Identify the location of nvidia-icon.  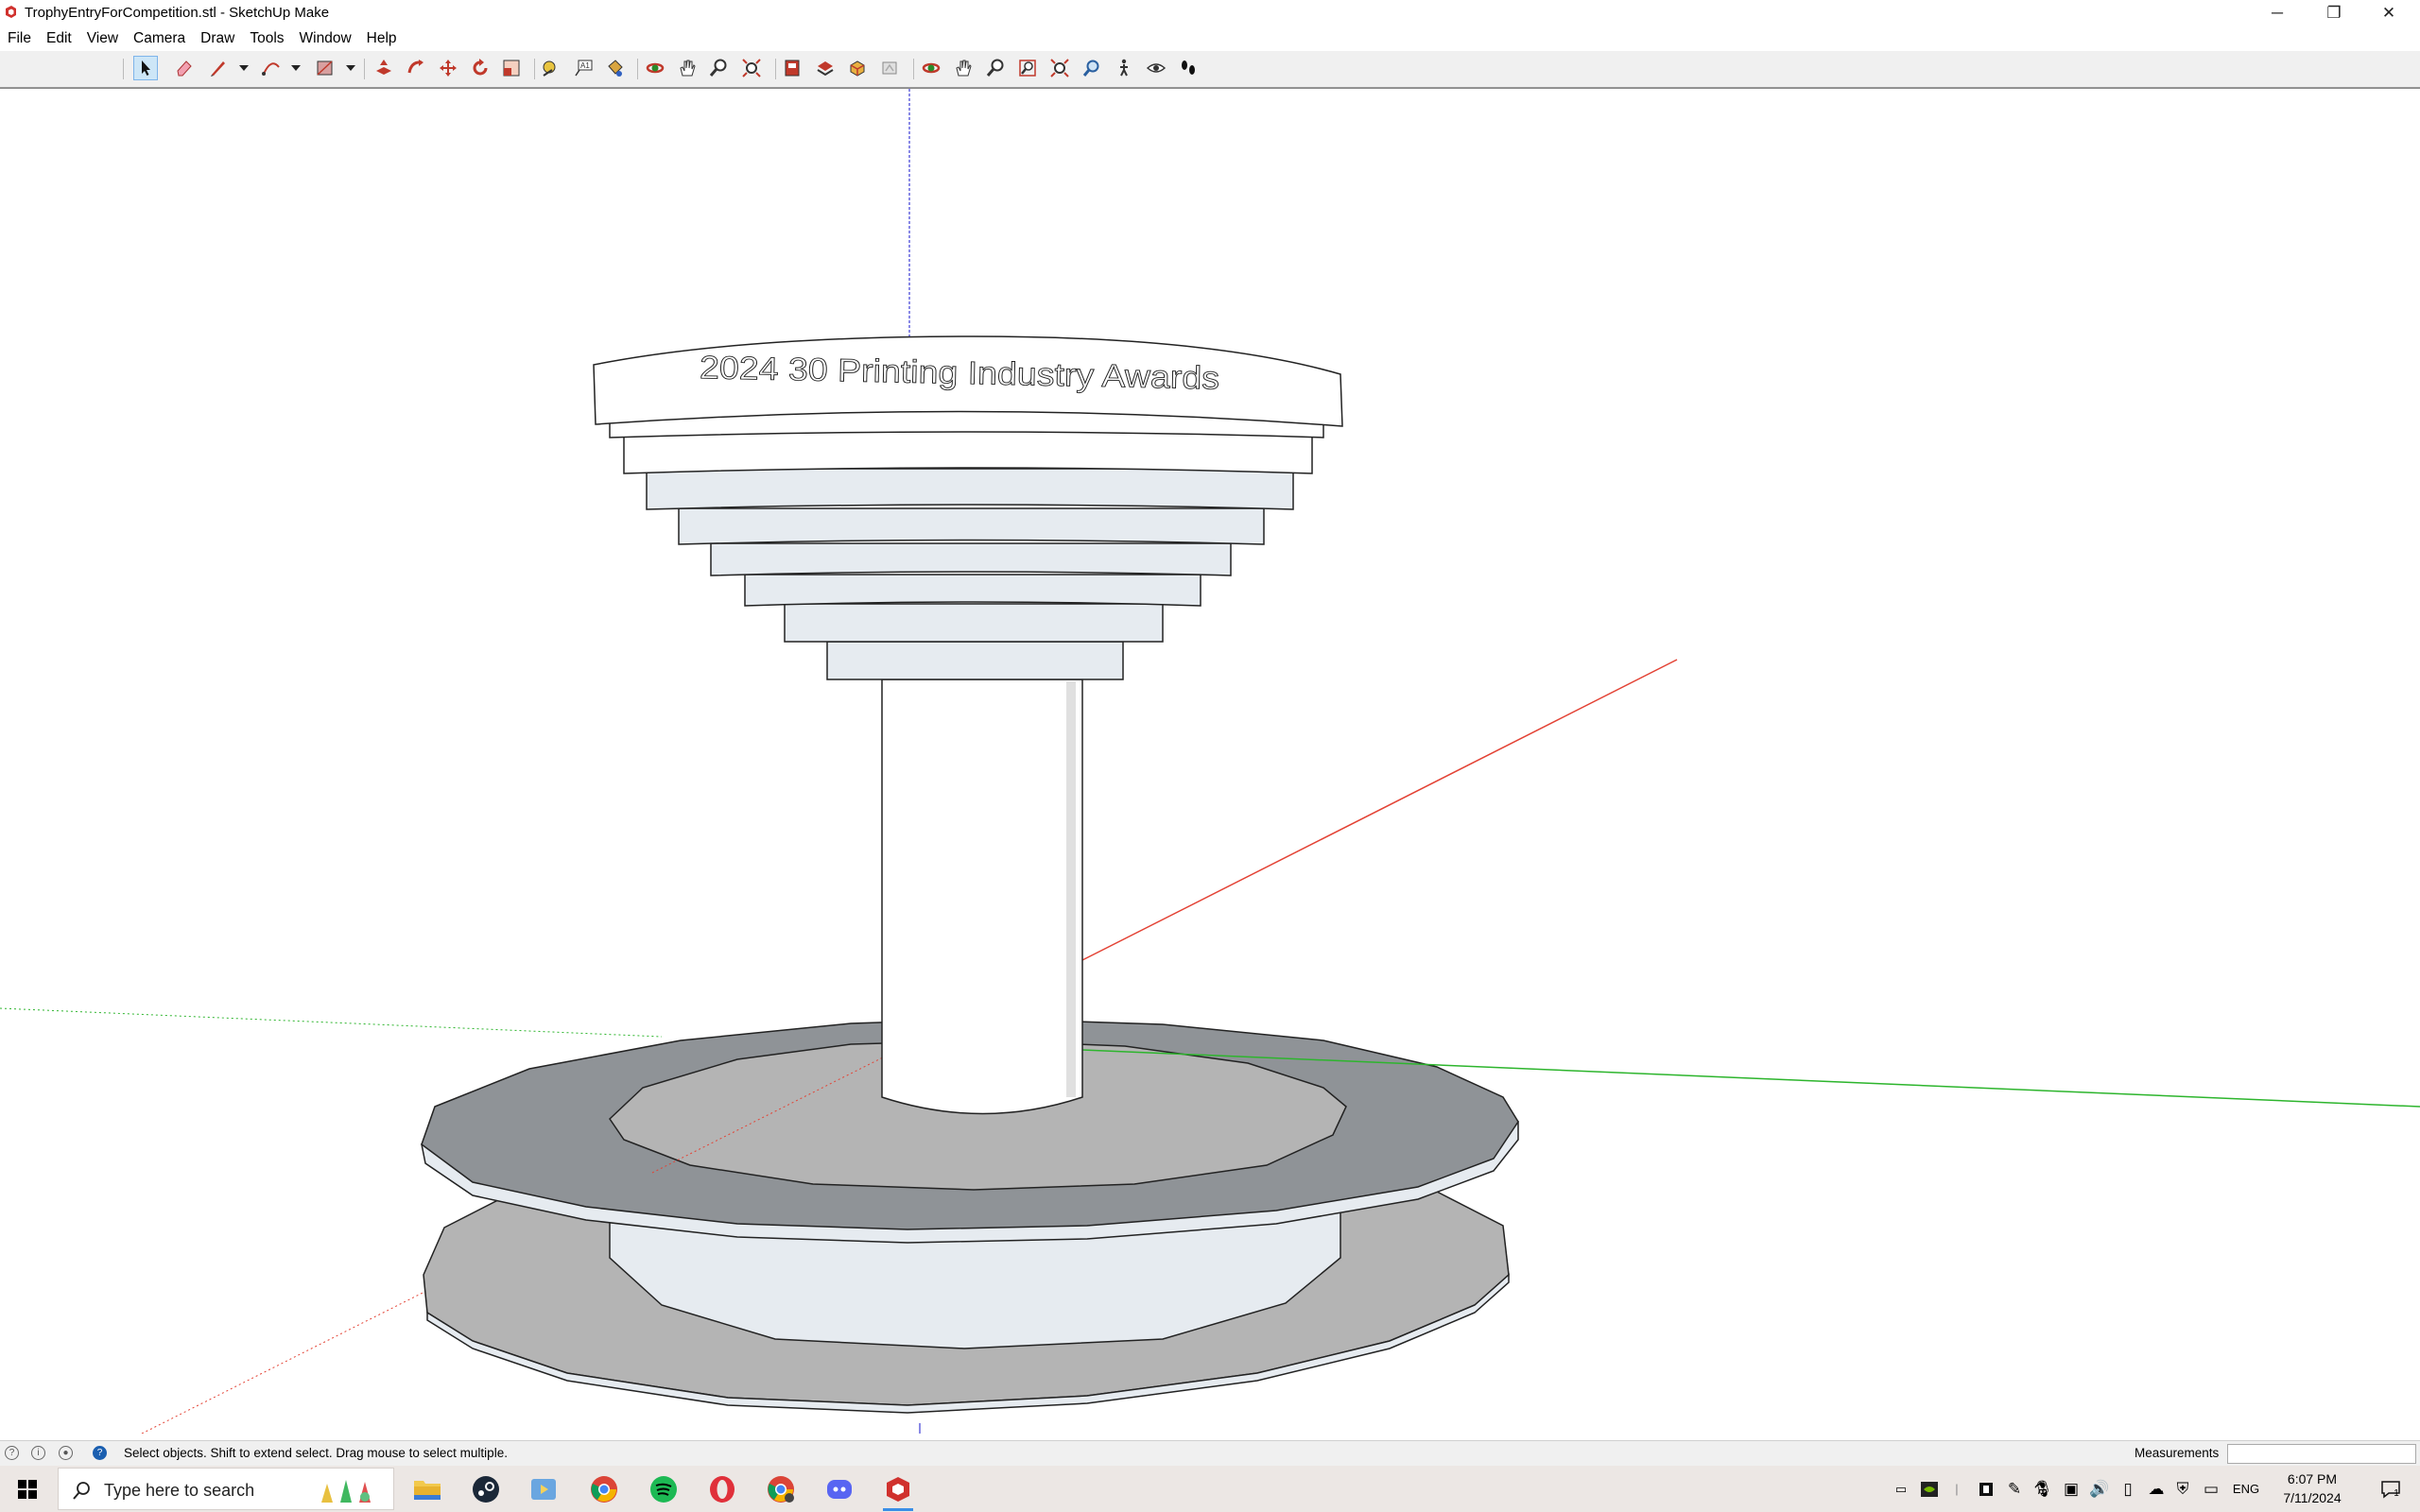
(1929, 1489).